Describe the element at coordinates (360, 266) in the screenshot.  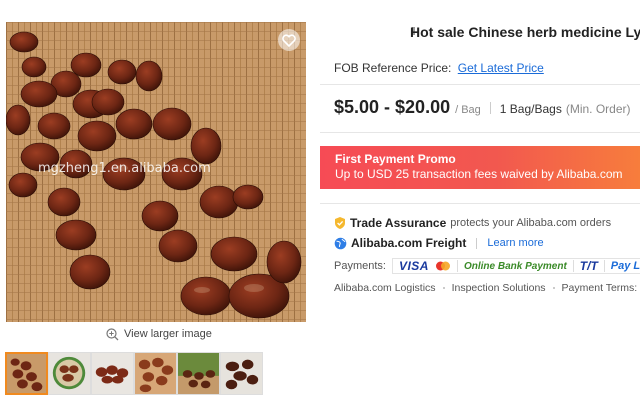
I see `payments-label: Payments:` at that location.